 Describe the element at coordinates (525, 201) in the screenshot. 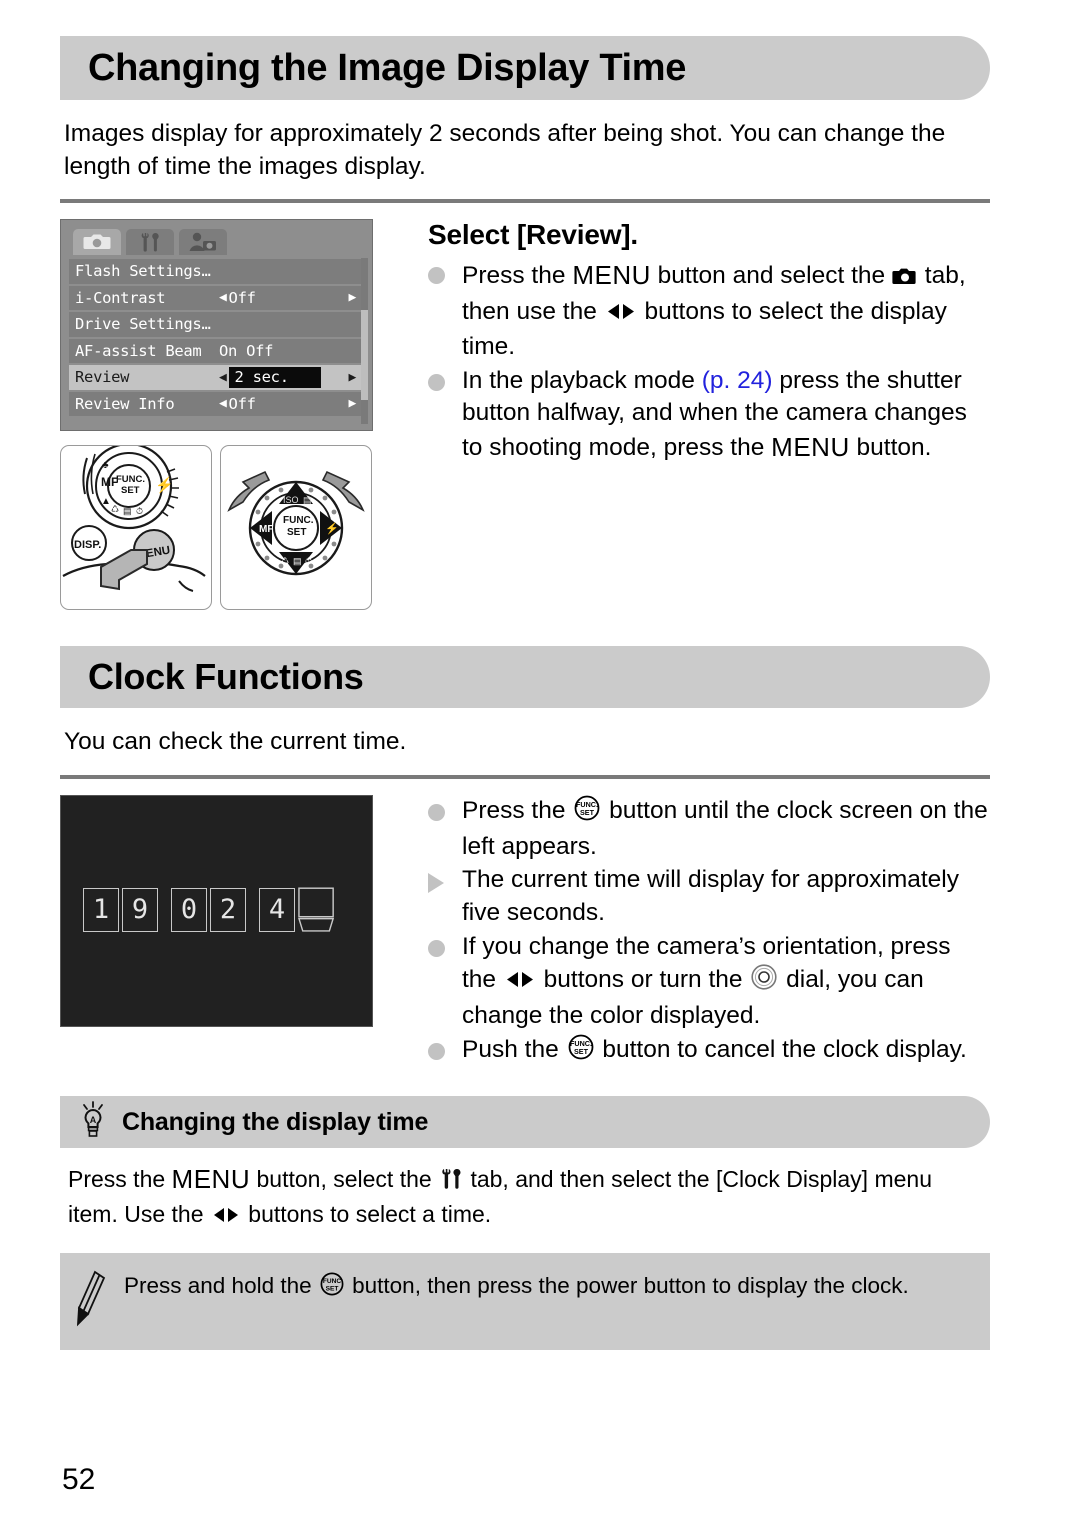

I see `divider` at that location.